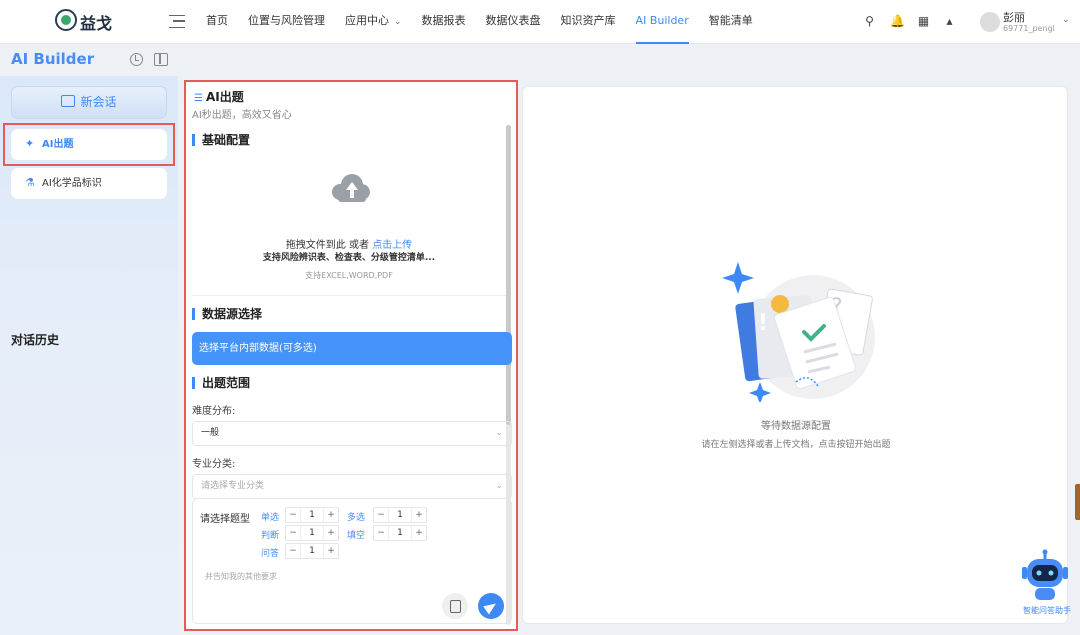 This screenshot has height=635, width=1080. I want to click on qtype-true-false: 判断, so click(270, 536).